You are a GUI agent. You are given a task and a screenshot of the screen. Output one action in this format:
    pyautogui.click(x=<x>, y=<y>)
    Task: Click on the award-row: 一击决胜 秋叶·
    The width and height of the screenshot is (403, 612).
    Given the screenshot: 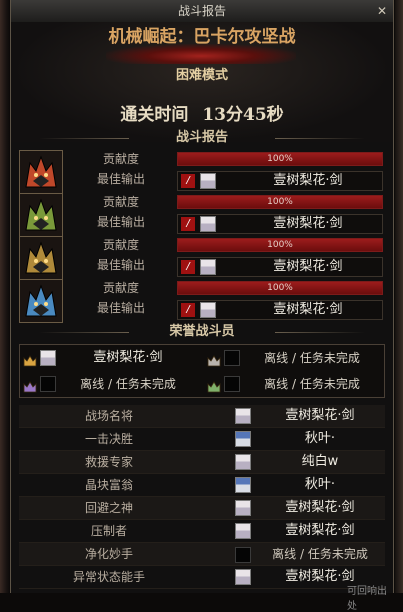 What is the action you would take?
    pyautogui.click(x=202, y=439)
    